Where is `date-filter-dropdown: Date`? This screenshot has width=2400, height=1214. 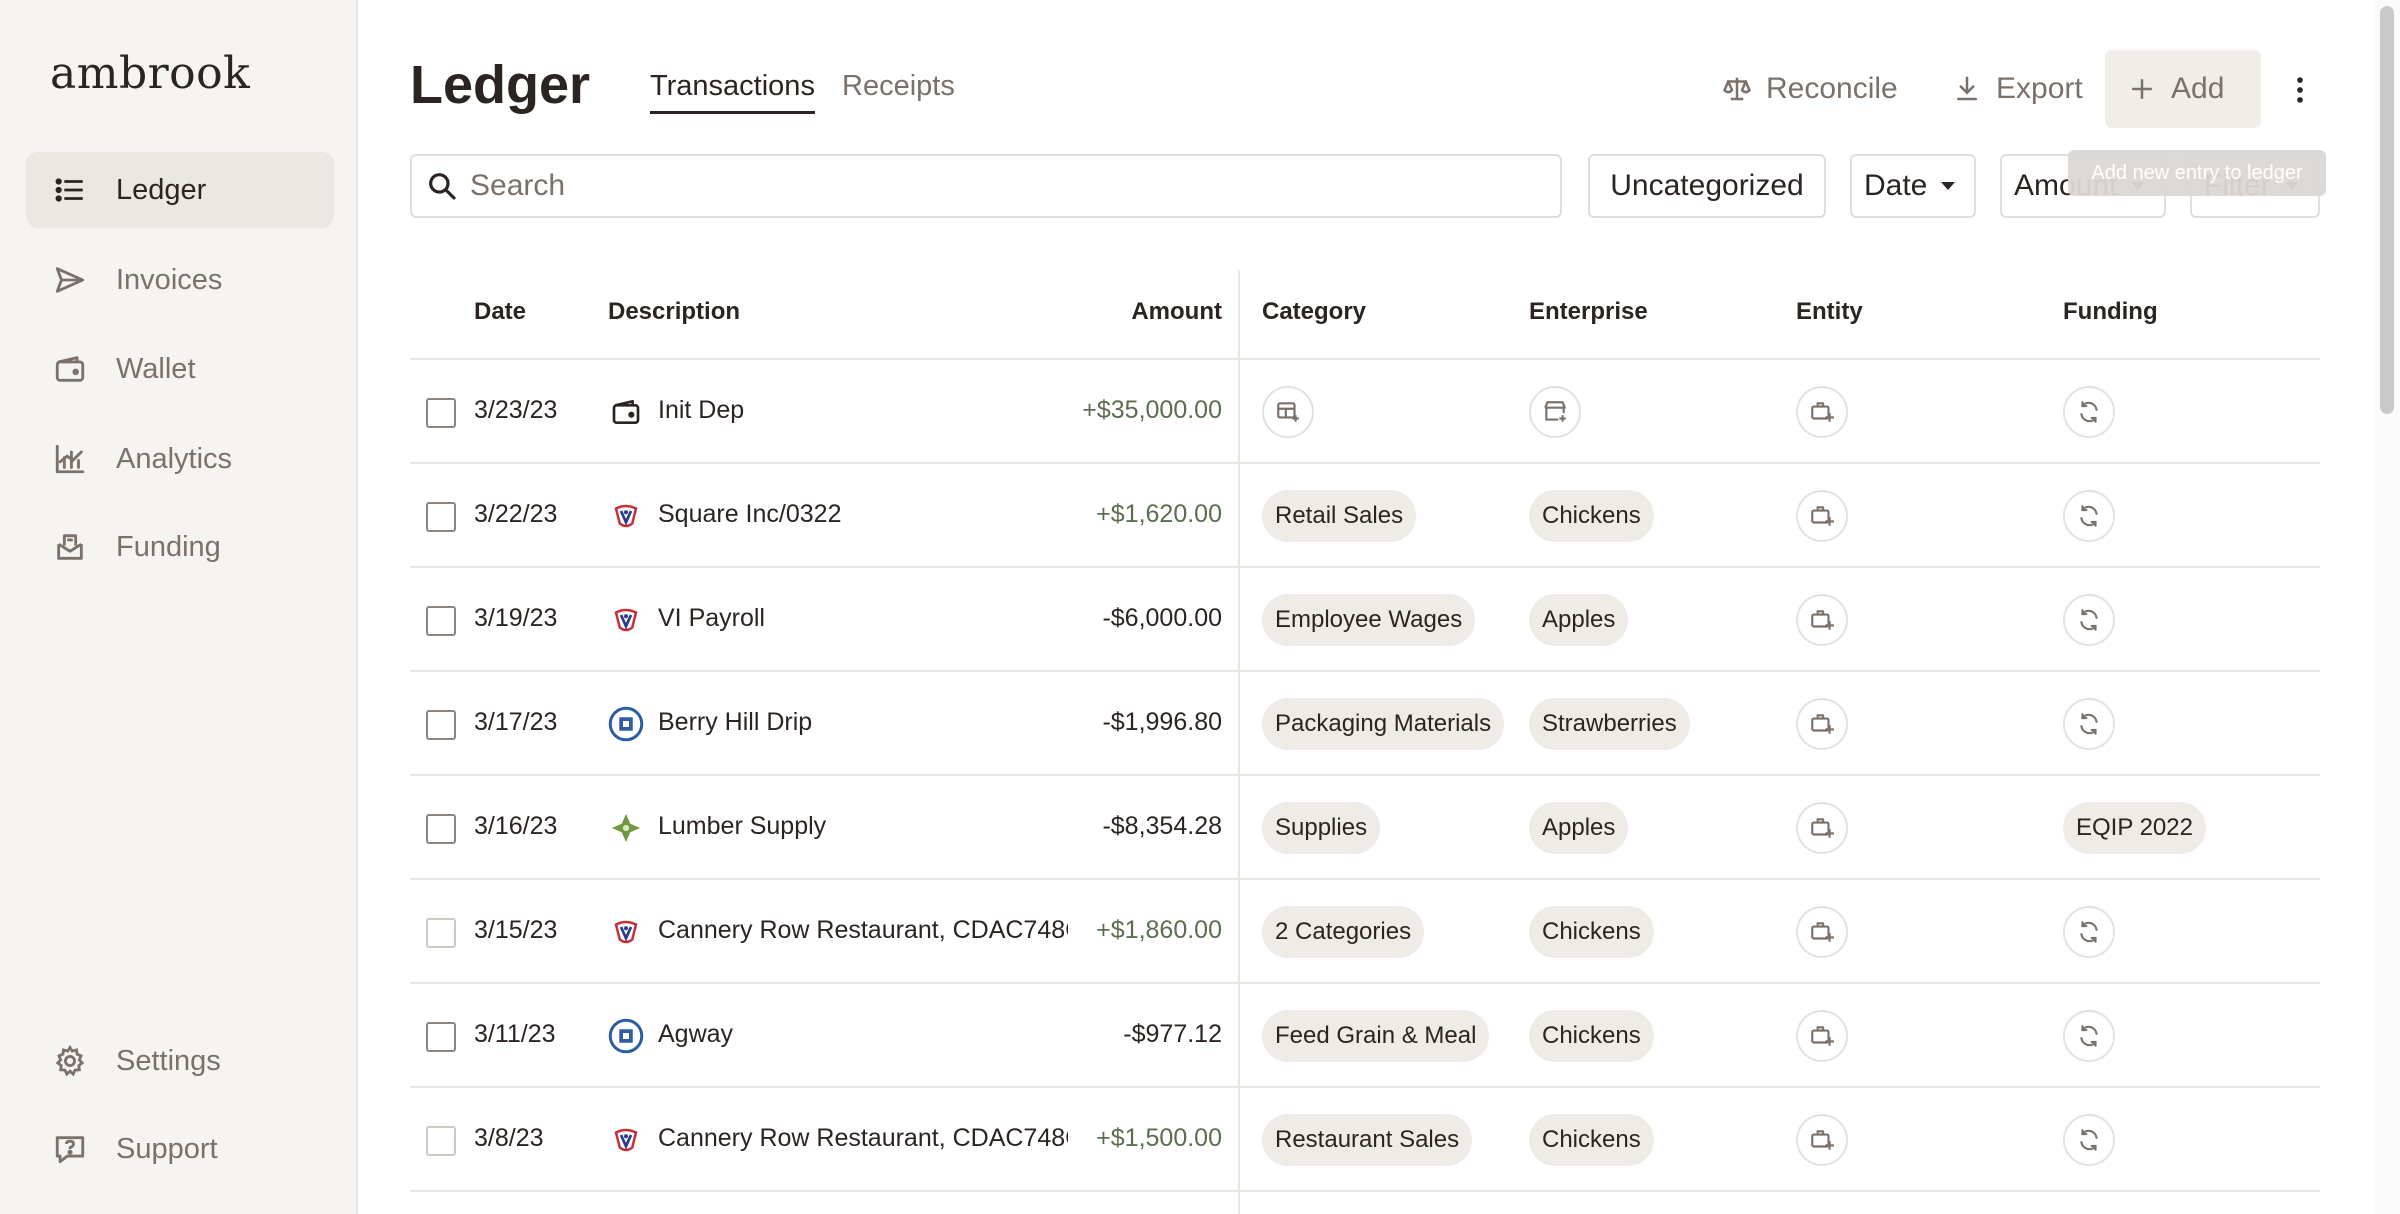
date-filter-dropdown: Date is located at coordinates (1913, 186).